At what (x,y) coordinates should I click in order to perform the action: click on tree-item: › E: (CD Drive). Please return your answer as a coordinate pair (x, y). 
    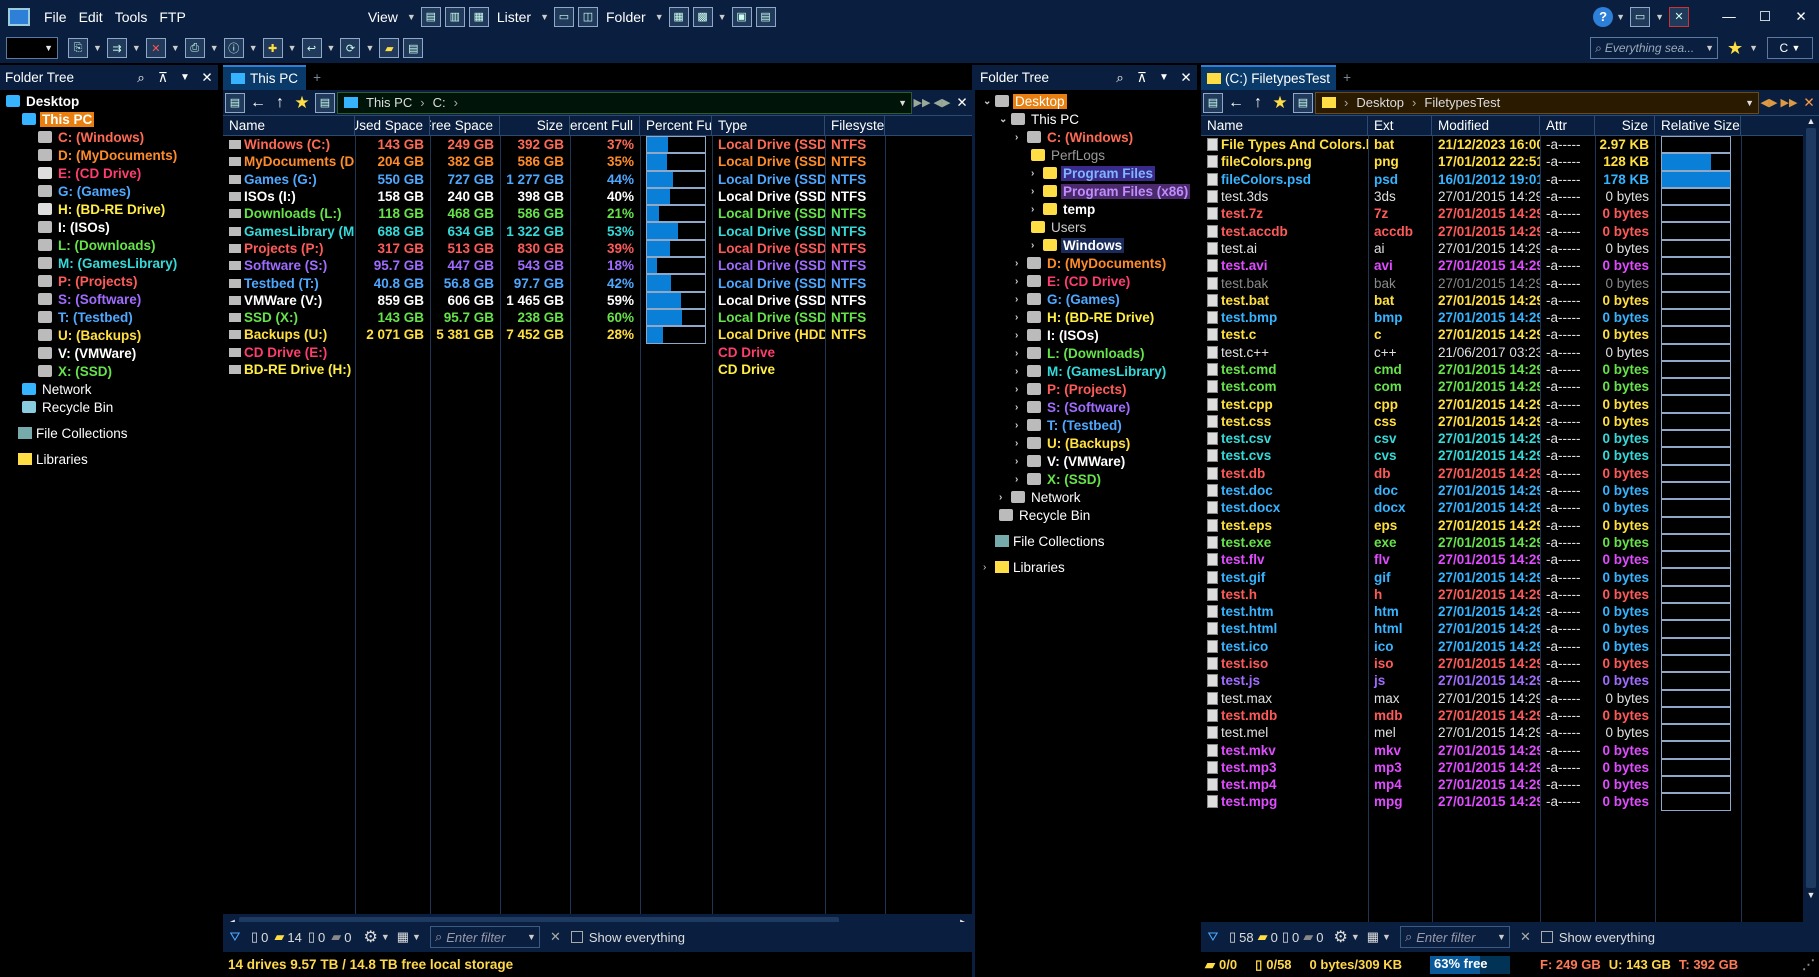
    Looking at the image, I should click on (1086, 281).